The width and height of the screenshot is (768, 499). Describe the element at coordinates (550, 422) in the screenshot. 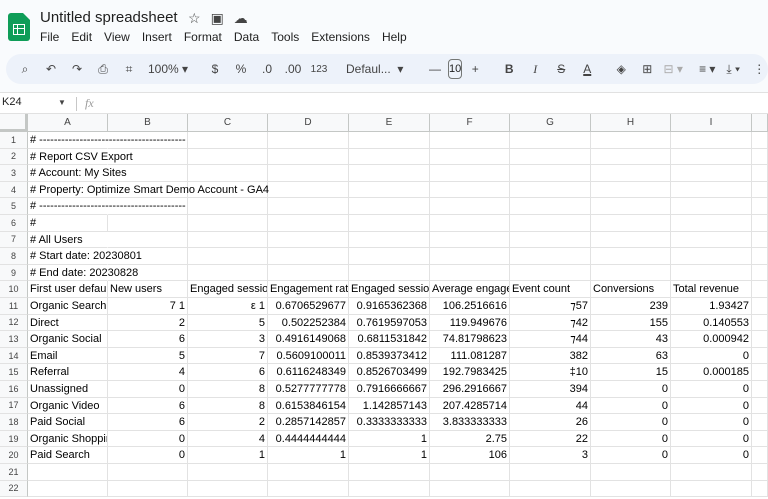

I see `table-cell: 26` at that location.